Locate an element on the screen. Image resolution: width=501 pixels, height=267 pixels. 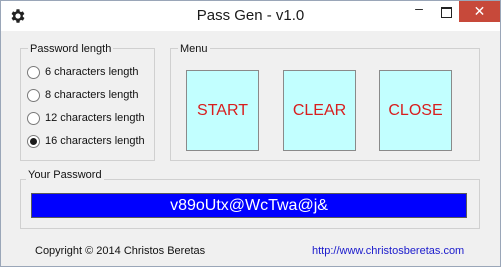
minimize-button: – is located at coordinates (419, 11).